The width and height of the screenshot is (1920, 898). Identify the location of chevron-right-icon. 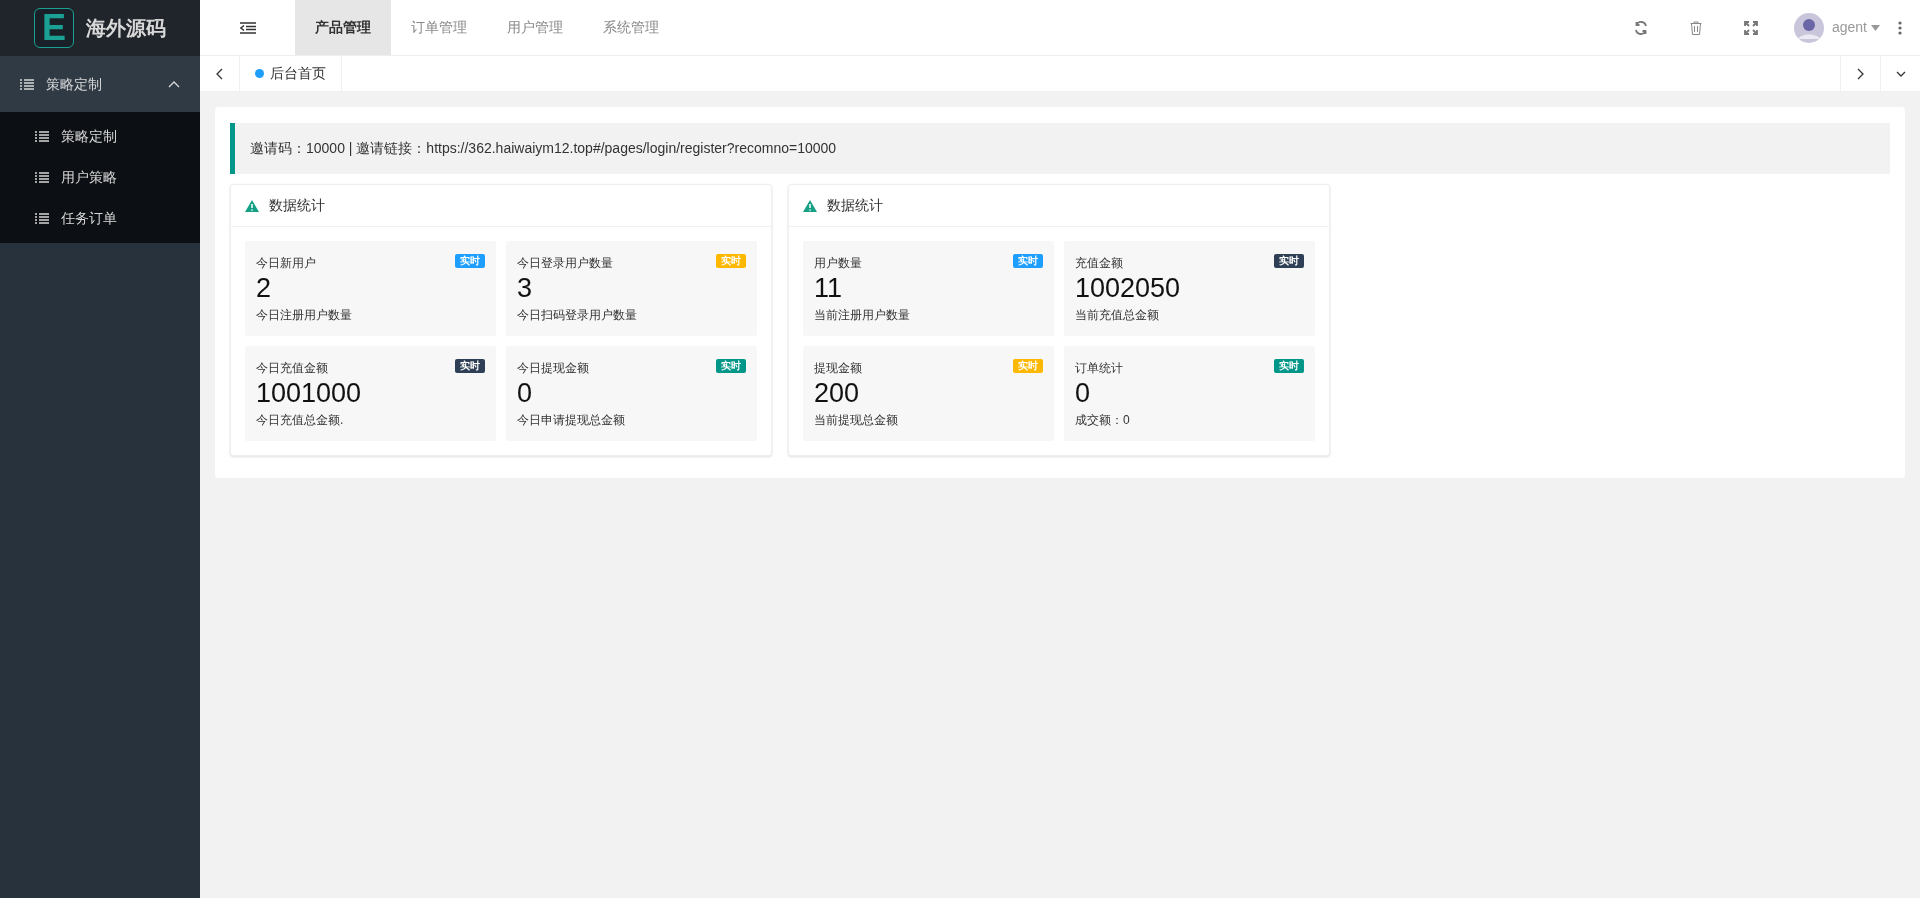
(1860, 73).